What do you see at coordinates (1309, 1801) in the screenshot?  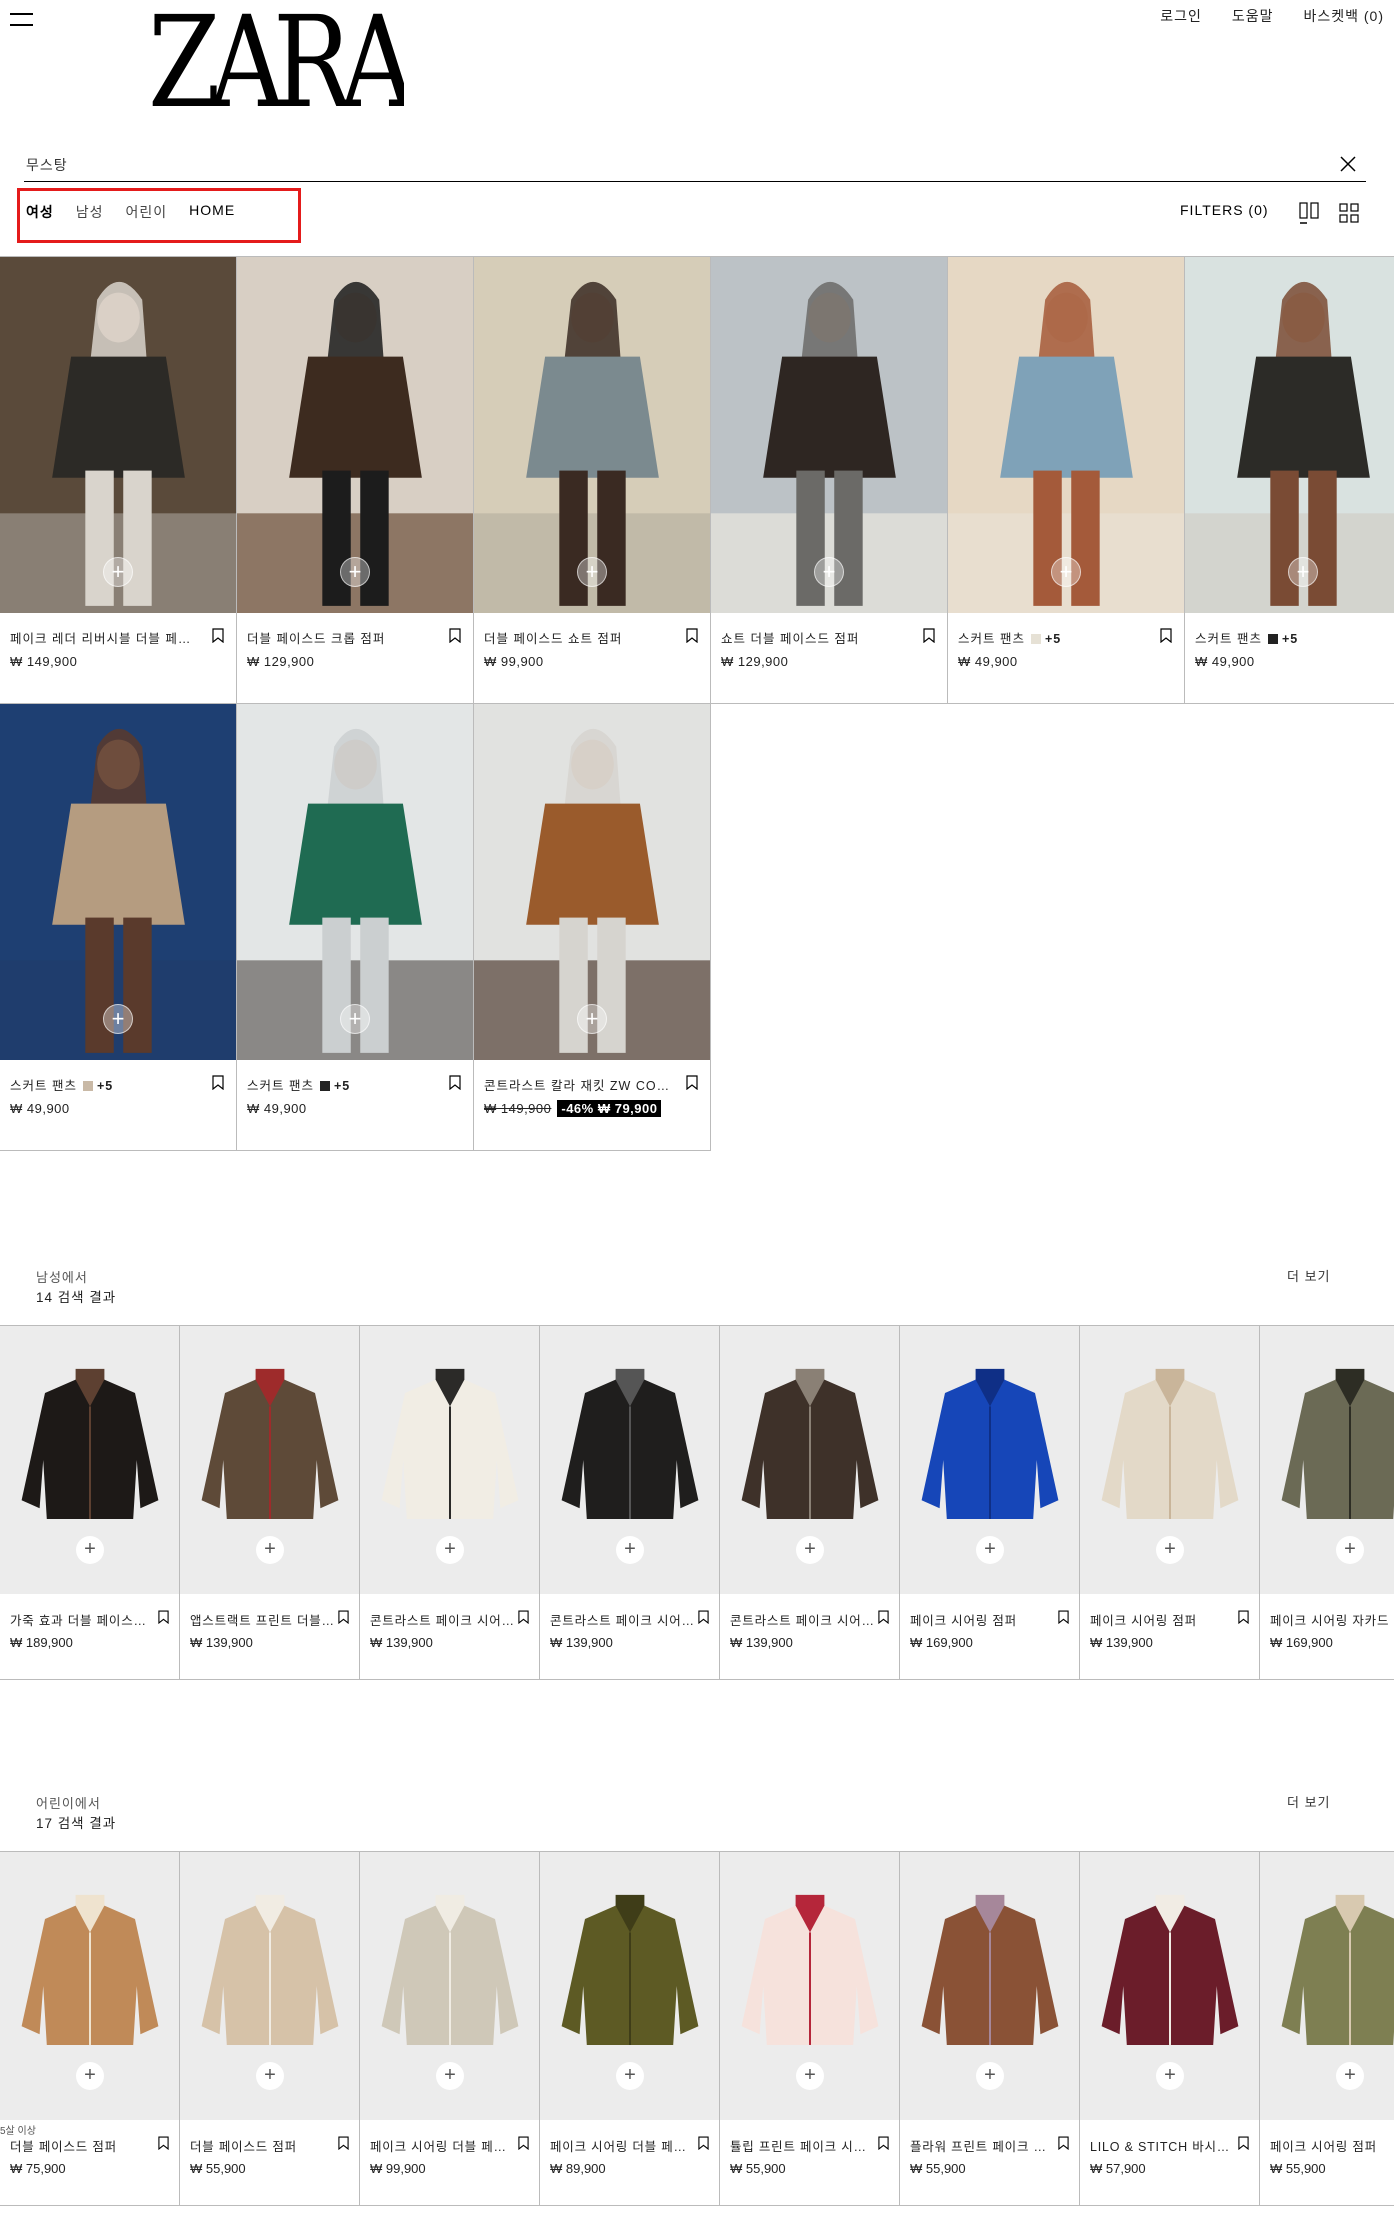 I see `kids-more-link: 더 보기` at bounding box center [1309, 1801].